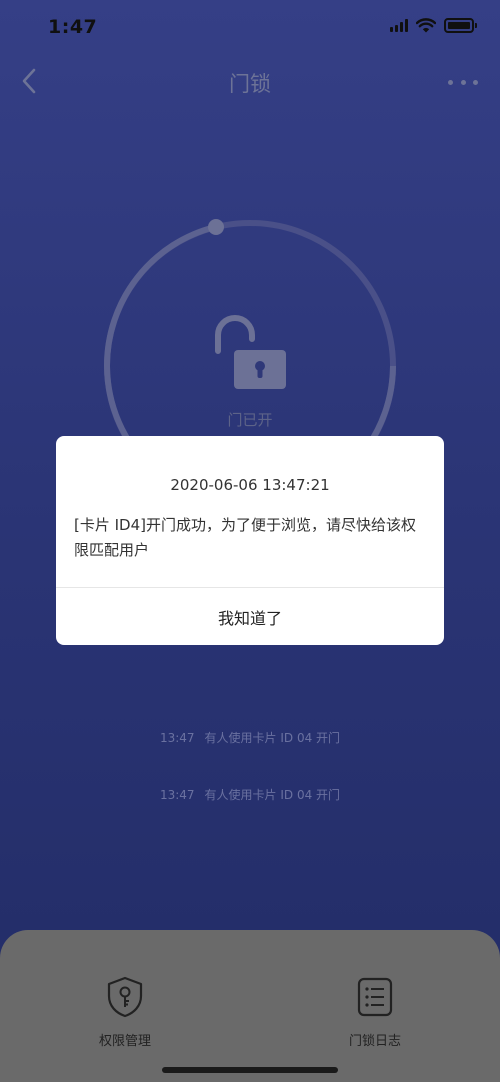 The image size is (500, 1082). I want to click on cellular-signal-icon, so click(399, 25).